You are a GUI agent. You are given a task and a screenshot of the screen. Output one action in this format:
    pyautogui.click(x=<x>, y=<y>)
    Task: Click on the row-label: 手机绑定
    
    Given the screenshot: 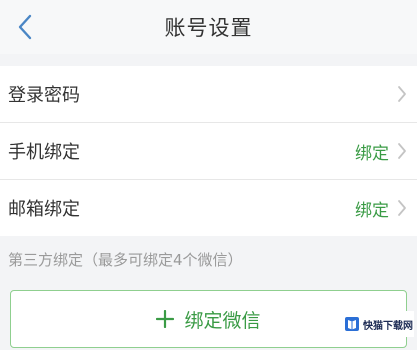 What is the action you would take?
    pyautogui.click(x=44, y=152)
    